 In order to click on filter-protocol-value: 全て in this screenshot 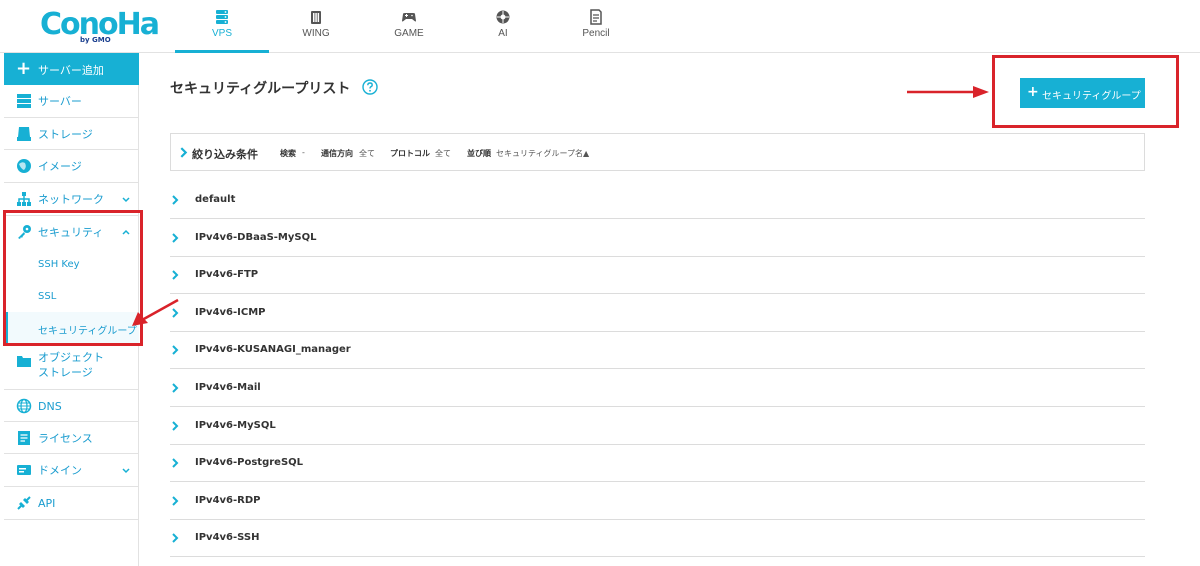, I will do `click(443, 153)`.